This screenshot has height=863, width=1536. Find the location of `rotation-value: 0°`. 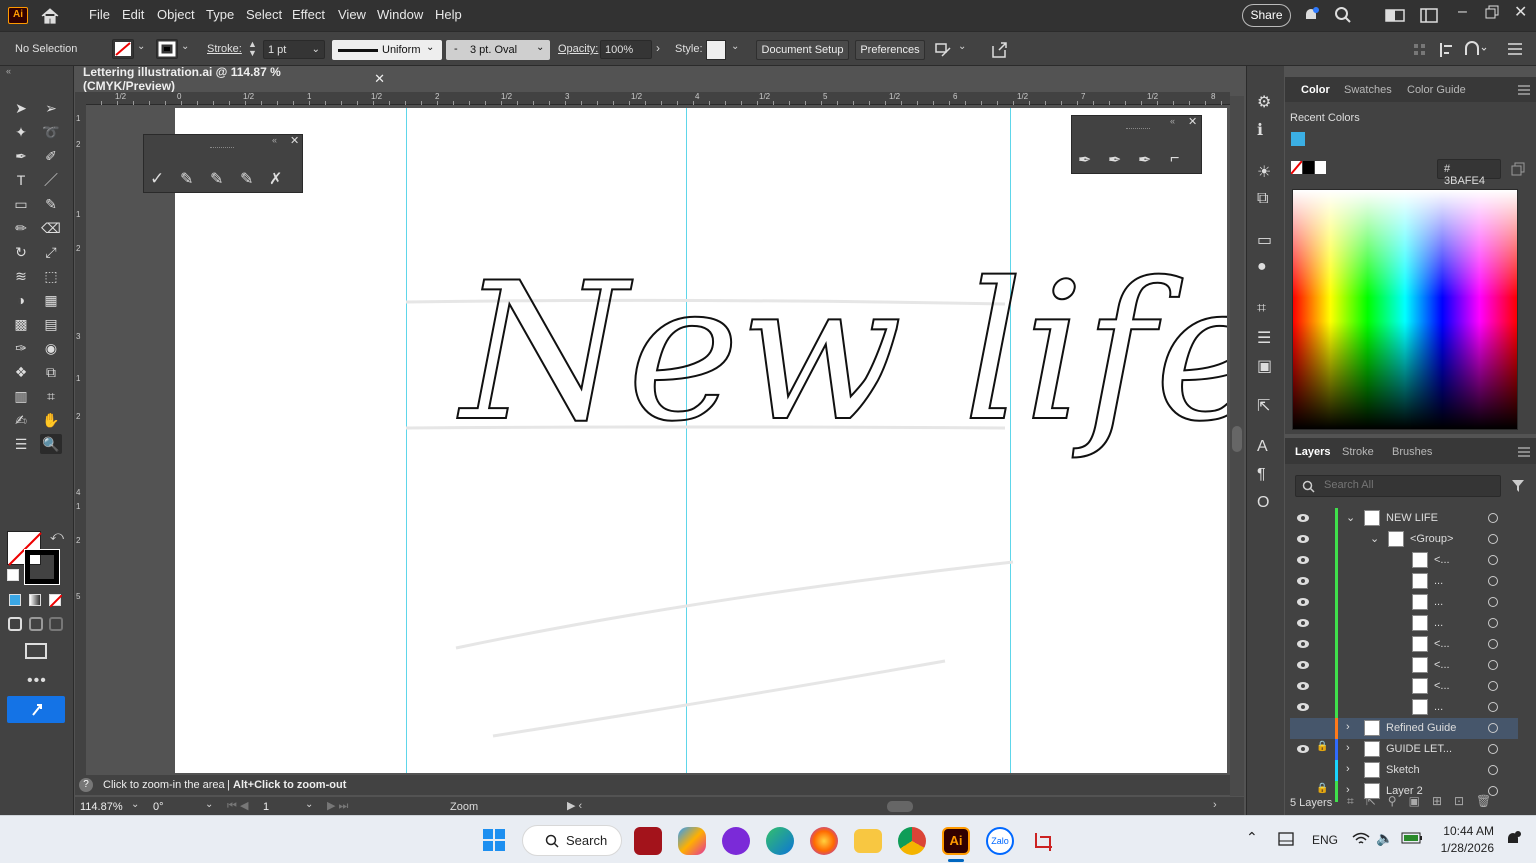

rotation-value: 0° is located at coordinates (158, 807).